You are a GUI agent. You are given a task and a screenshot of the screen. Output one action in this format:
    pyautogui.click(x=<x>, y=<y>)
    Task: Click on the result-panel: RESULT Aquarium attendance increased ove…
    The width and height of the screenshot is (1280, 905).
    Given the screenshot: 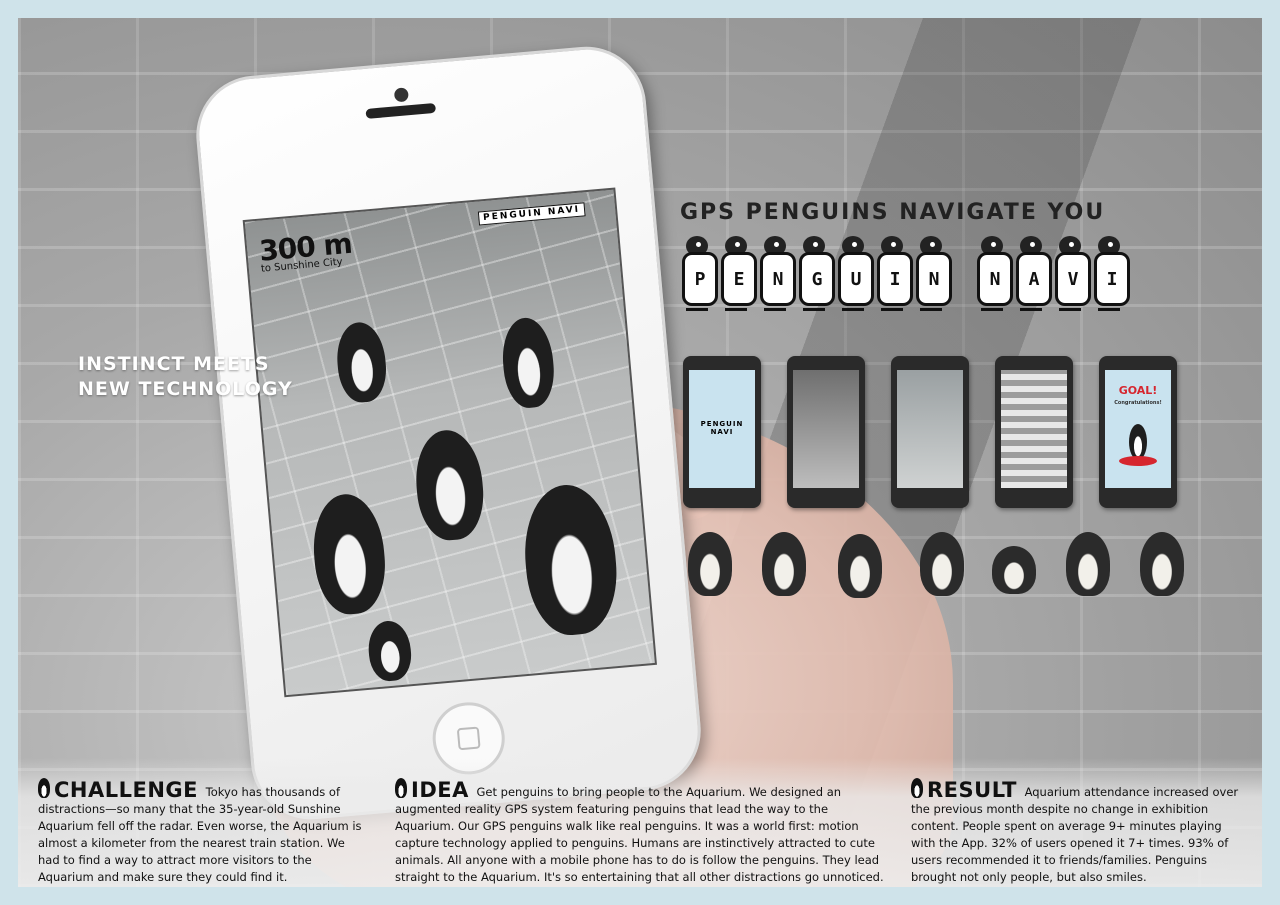 What is the action you would take?
    pyautogui.click(x=1076, y=832)
    